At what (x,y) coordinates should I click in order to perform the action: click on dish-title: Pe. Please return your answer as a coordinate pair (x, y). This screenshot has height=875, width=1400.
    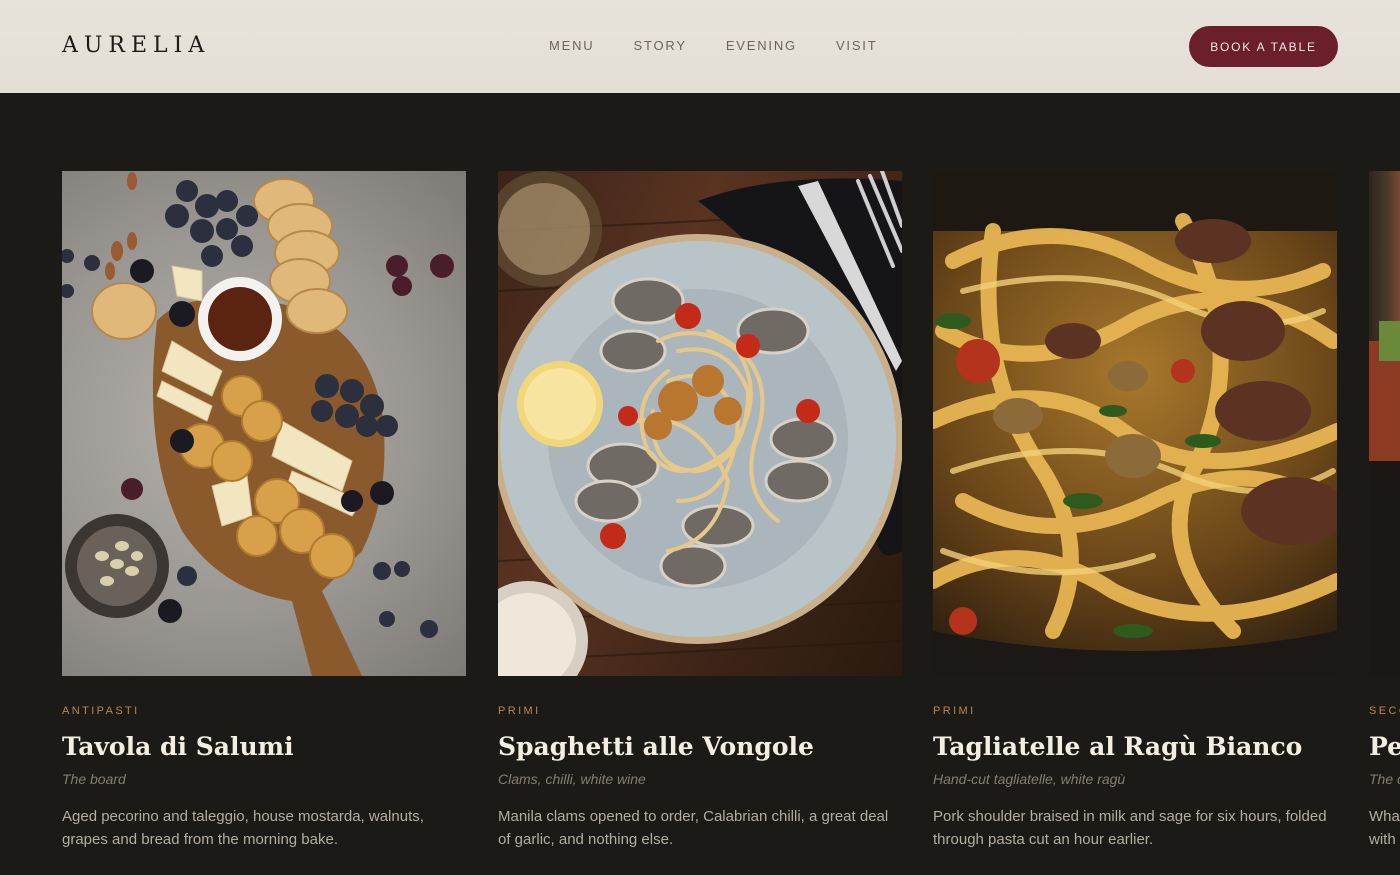
    Looking at the image, I should click on (1384, 747).